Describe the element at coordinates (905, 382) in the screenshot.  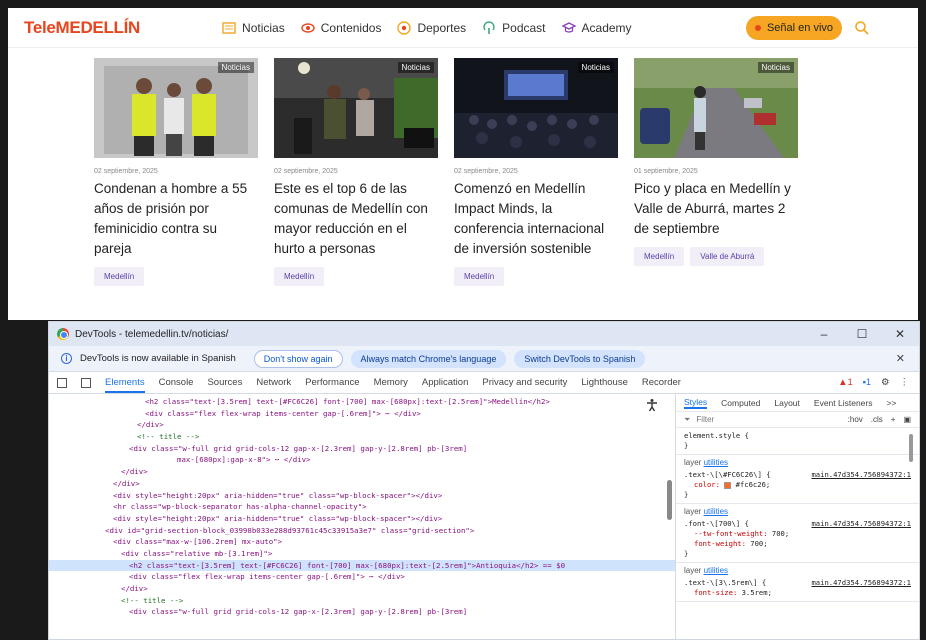
I see `more-options-icon: ⋮` at that location.